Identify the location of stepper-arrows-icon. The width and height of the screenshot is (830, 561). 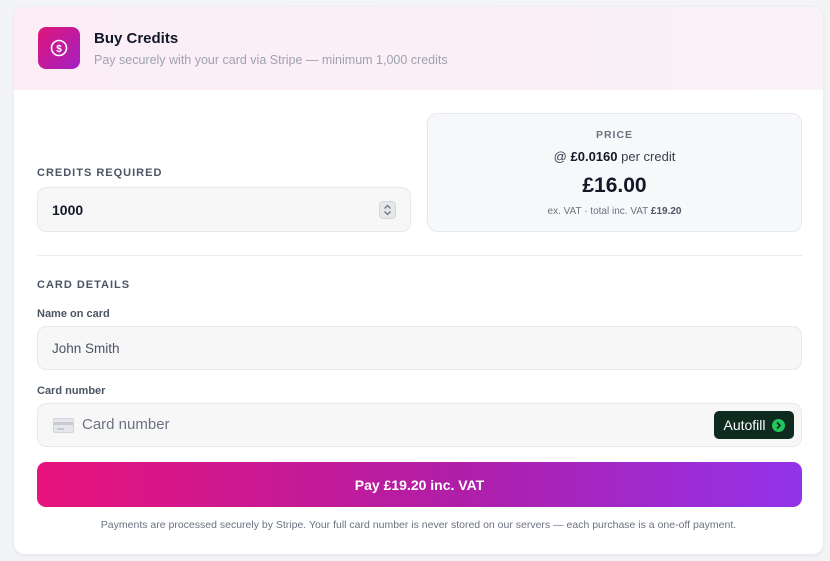
(387, 210).